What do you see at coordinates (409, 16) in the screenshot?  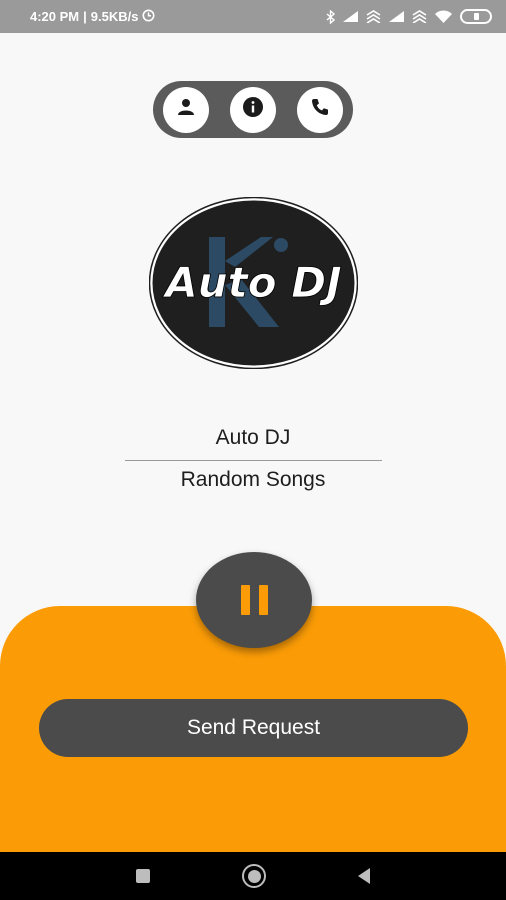 I see `status-right` at bounding box center [409, 16].